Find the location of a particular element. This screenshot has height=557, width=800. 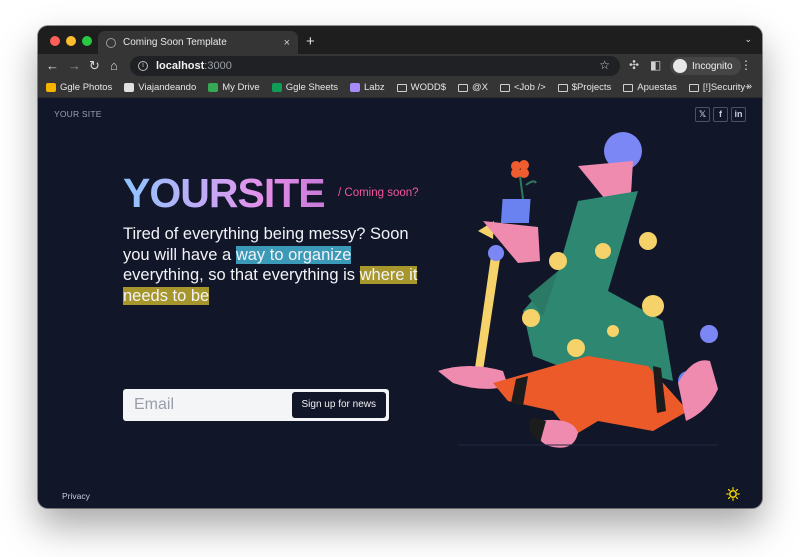

bookmark-label: <Job /> is located at coordinates (529, 87).